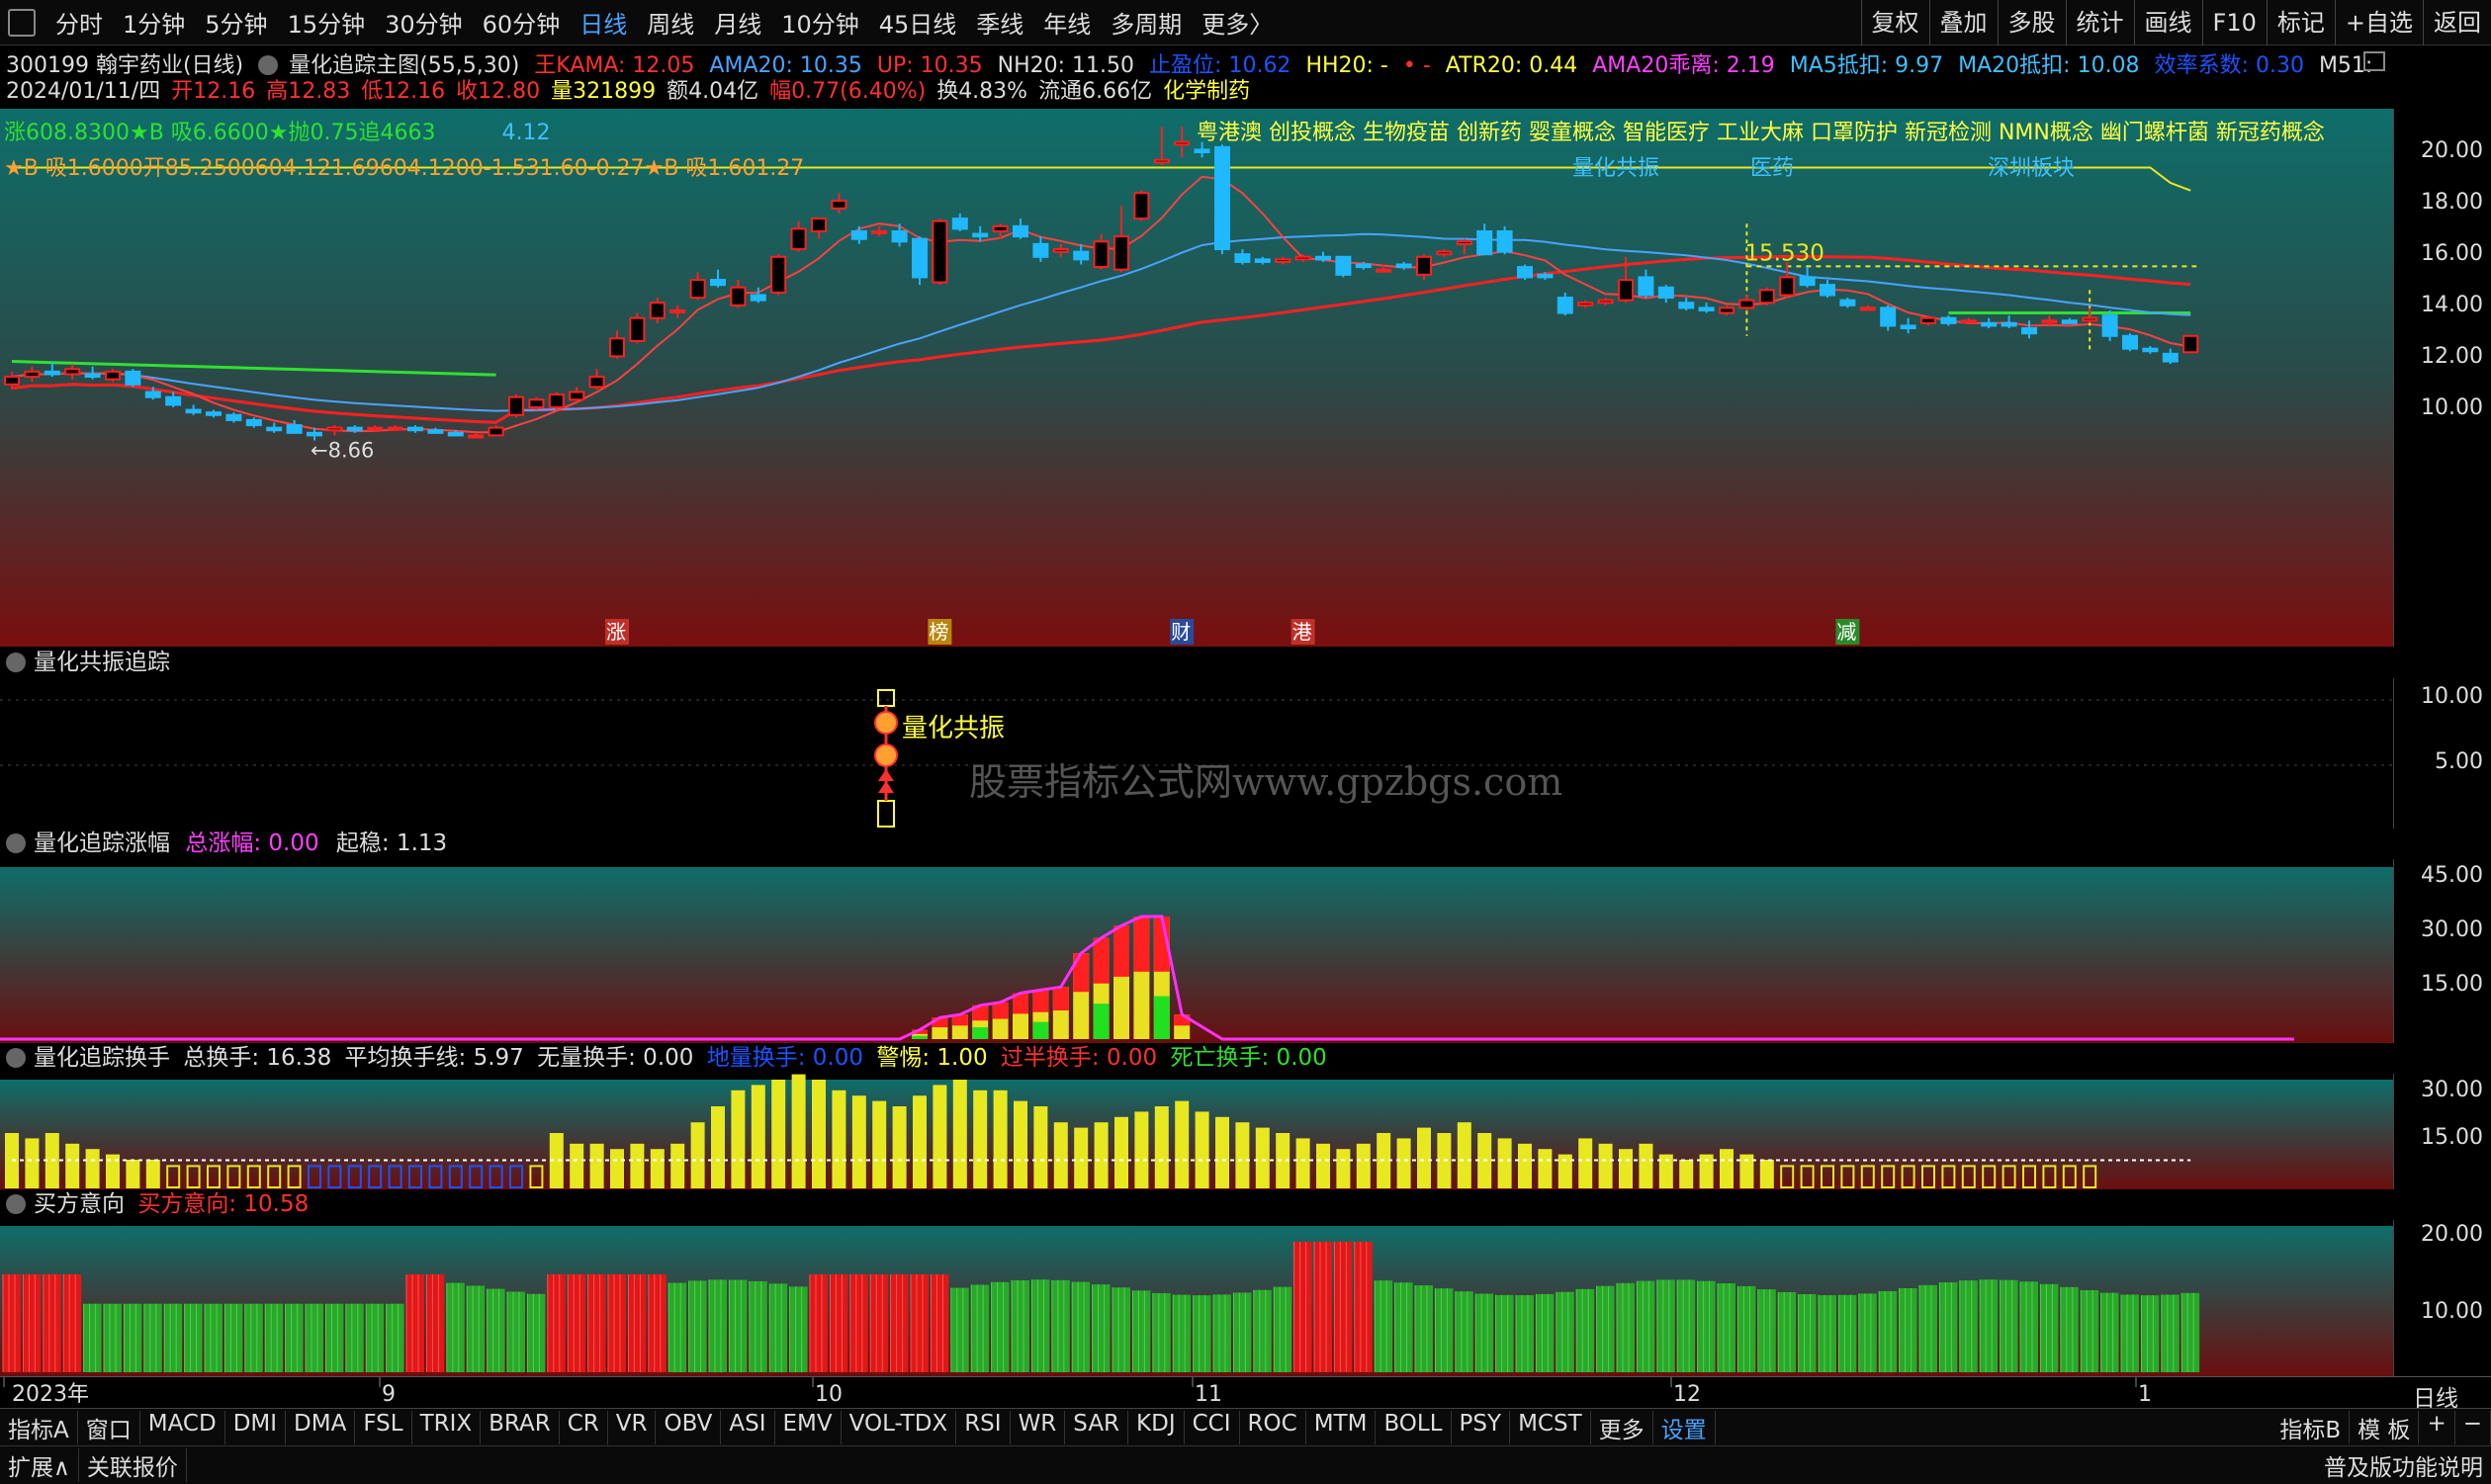 The width and height of the screenshot is (2491, 1484). What do you see at coordinates (808, 1427) in the screenshot?
I see `indicator-tab-12: EMV` at bounding box center [808, 1427].